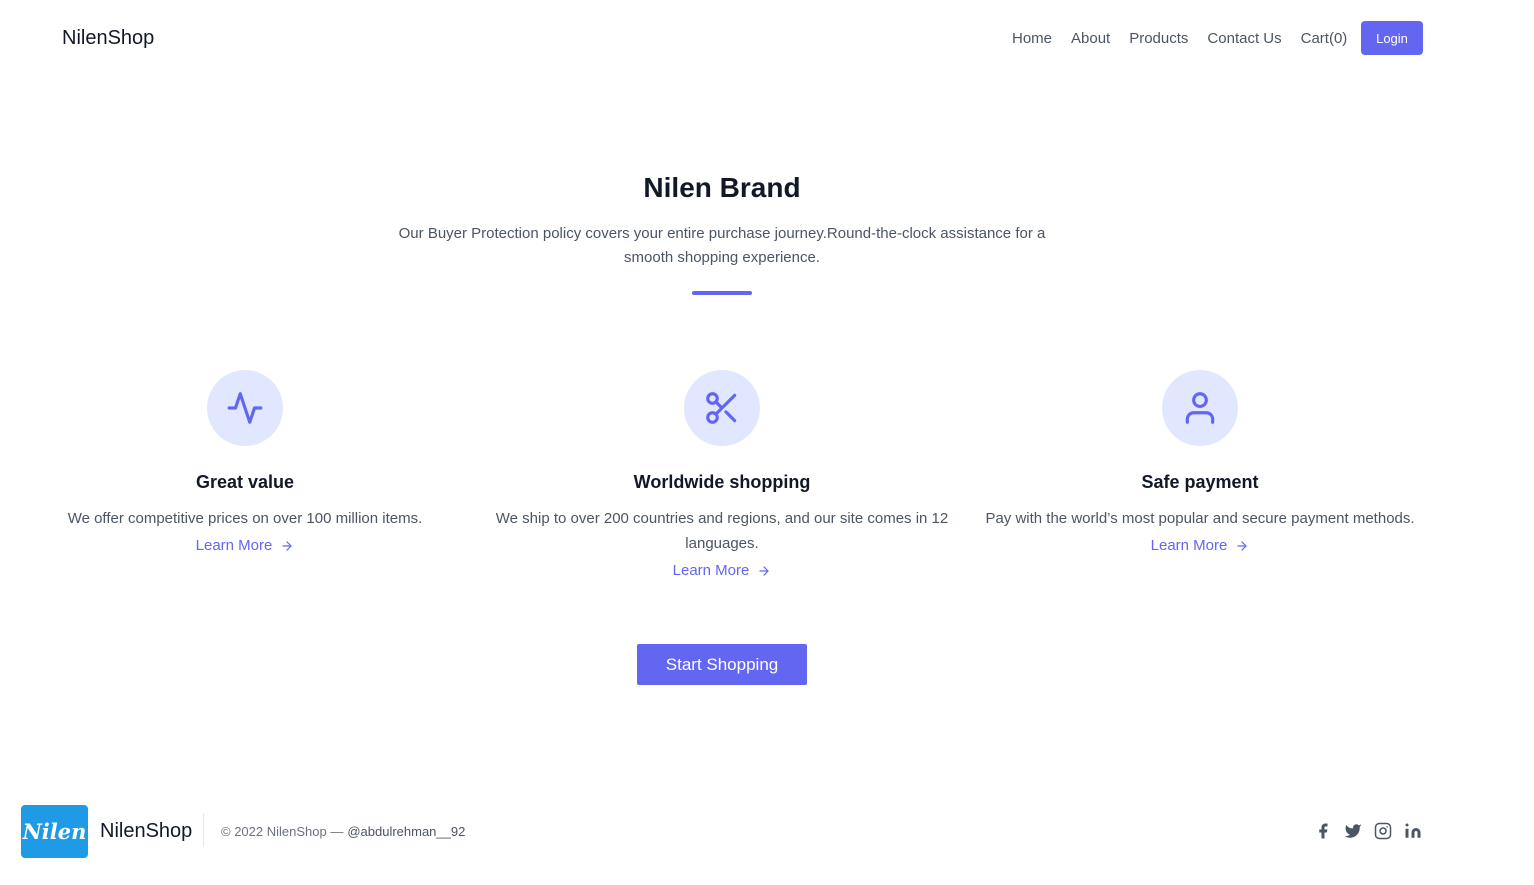 This screenshot has height=885, width=1534. What do you see at coordinates (203, 830) in the screenshot?
I see `footer-divider` at bounding box center [203, 830].